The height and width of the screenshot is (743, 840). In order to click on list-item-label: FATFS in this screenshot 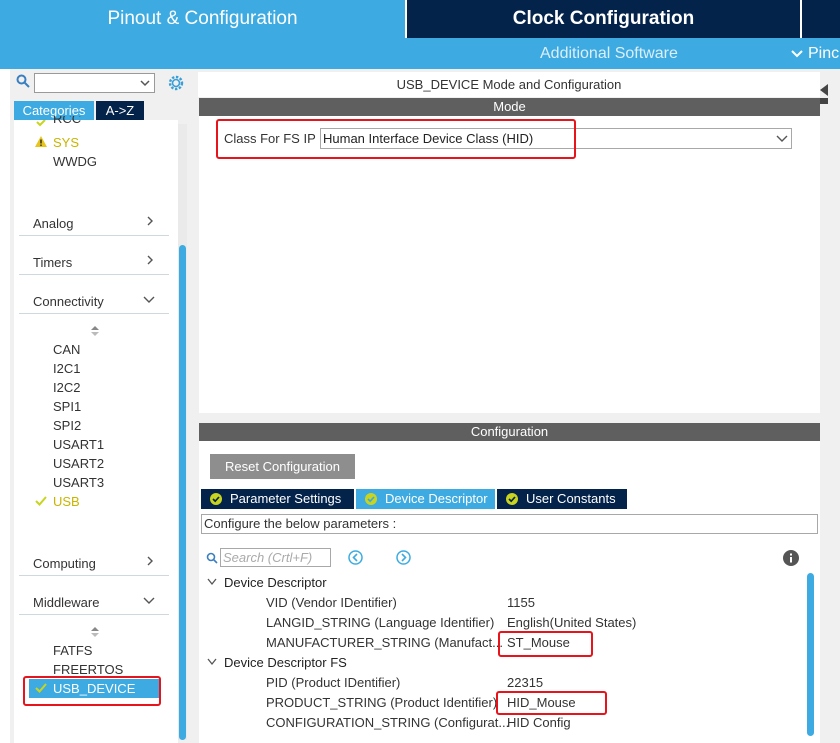, I will do `click(73, 650)`.